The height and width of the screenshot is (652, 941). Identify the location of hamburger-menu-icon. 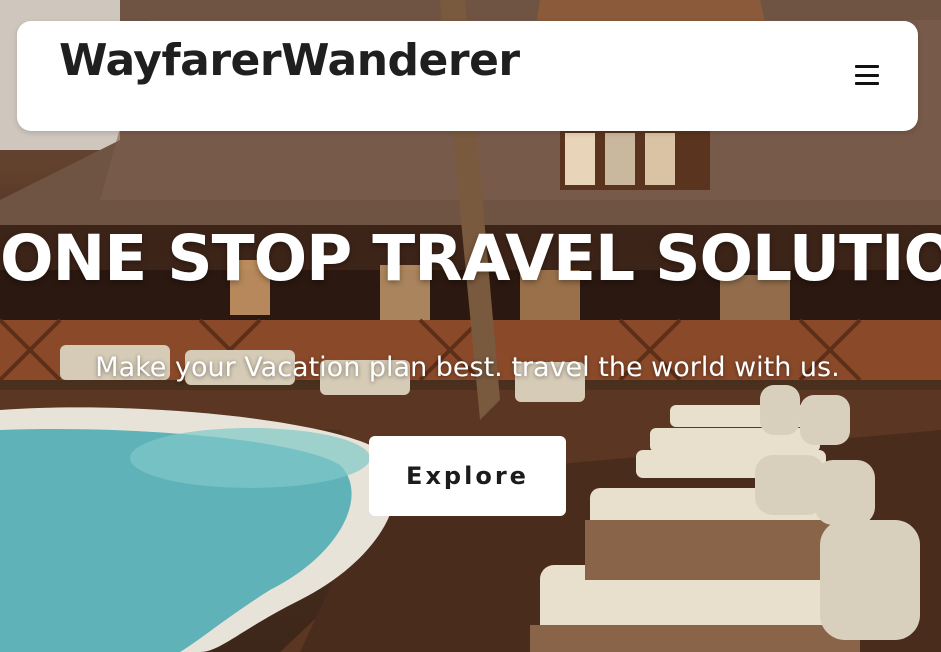
(867, 75).